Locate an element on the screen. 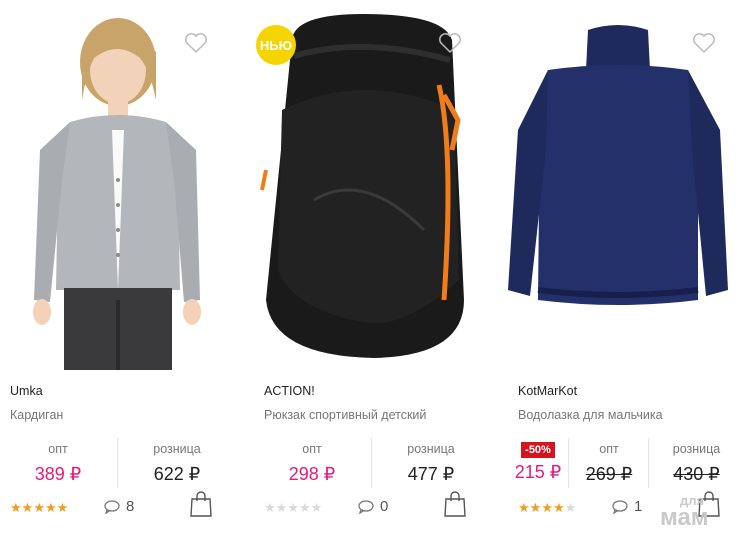 The image size is (745, 543). retail-price: розница 430 ₽ is located at coordinates (696, 463).